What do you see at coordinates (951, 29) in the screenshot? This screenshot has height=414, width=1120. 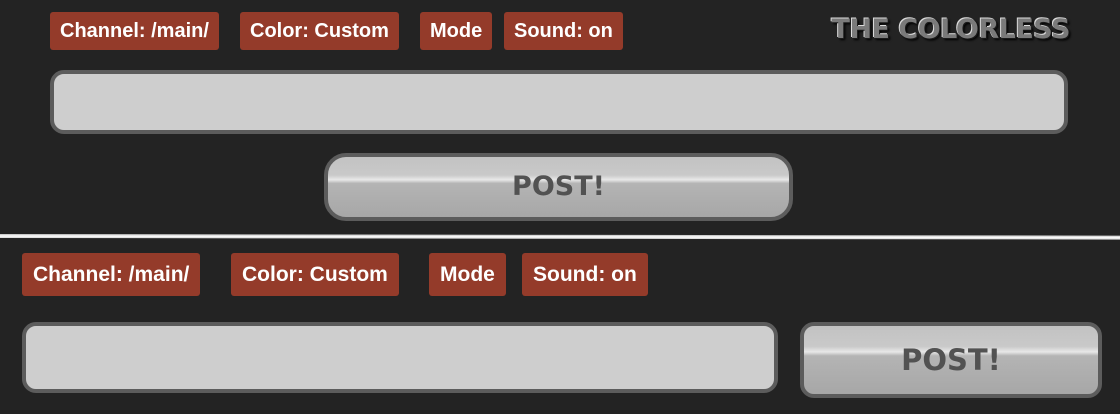 I see `site-logo: THE COLORLESS` at bounding box center [951, 29].